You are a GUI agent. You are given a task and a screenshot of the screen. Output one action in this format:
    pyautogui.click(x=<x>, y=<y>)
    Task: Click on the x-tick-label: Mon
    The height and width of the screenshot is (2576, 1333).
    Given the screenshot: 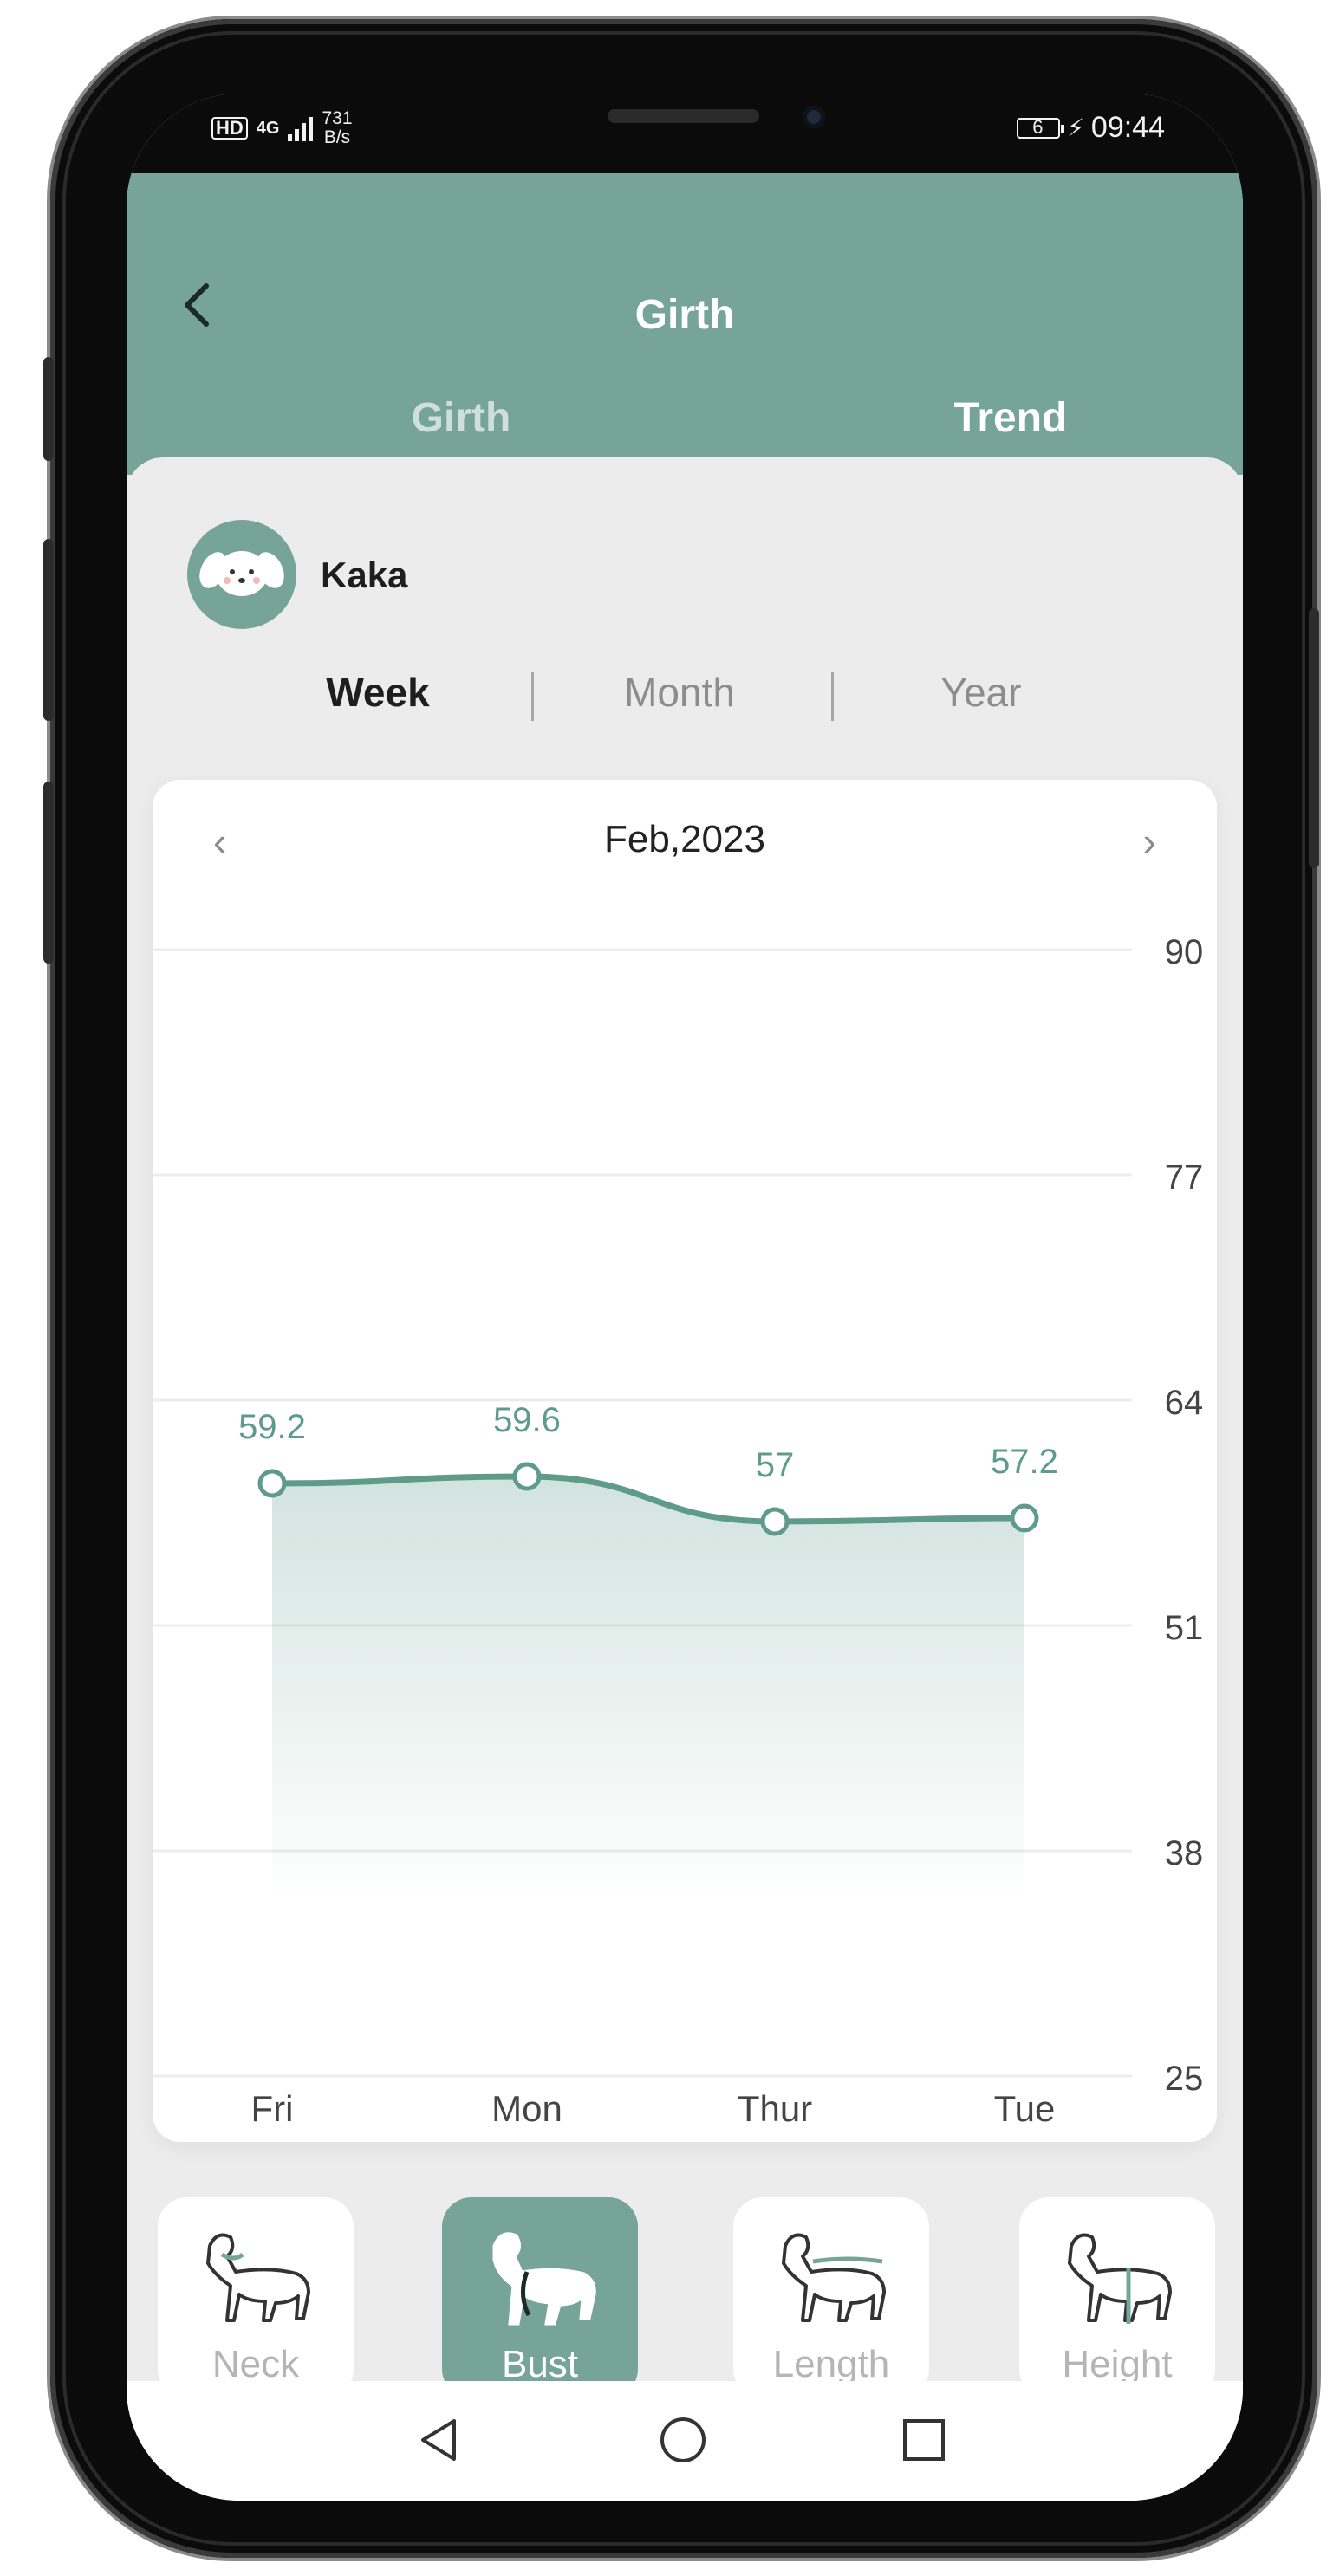 What is the action you would take?
    pyautogui.click(x=526, y=2109)
    